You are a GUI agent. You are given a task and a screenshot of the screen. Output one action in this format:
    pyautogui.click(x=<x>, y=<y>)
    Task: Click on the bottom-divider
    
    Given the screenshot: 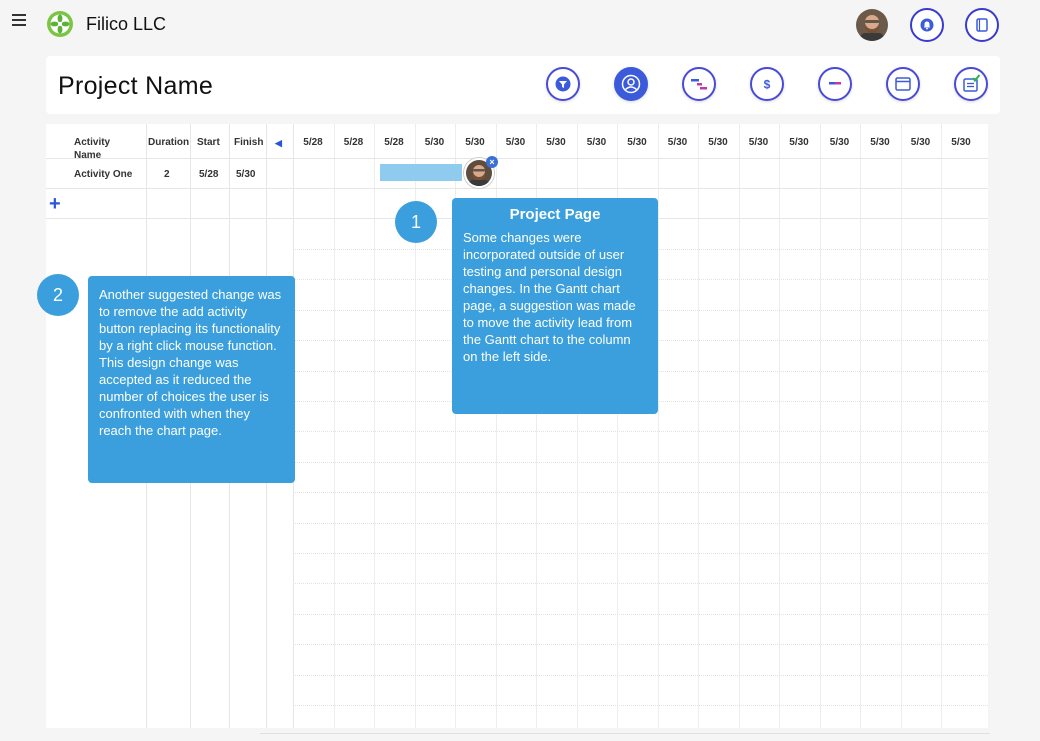 What is the action you would take?
    pyautogui.click(x=625, y=733)
    